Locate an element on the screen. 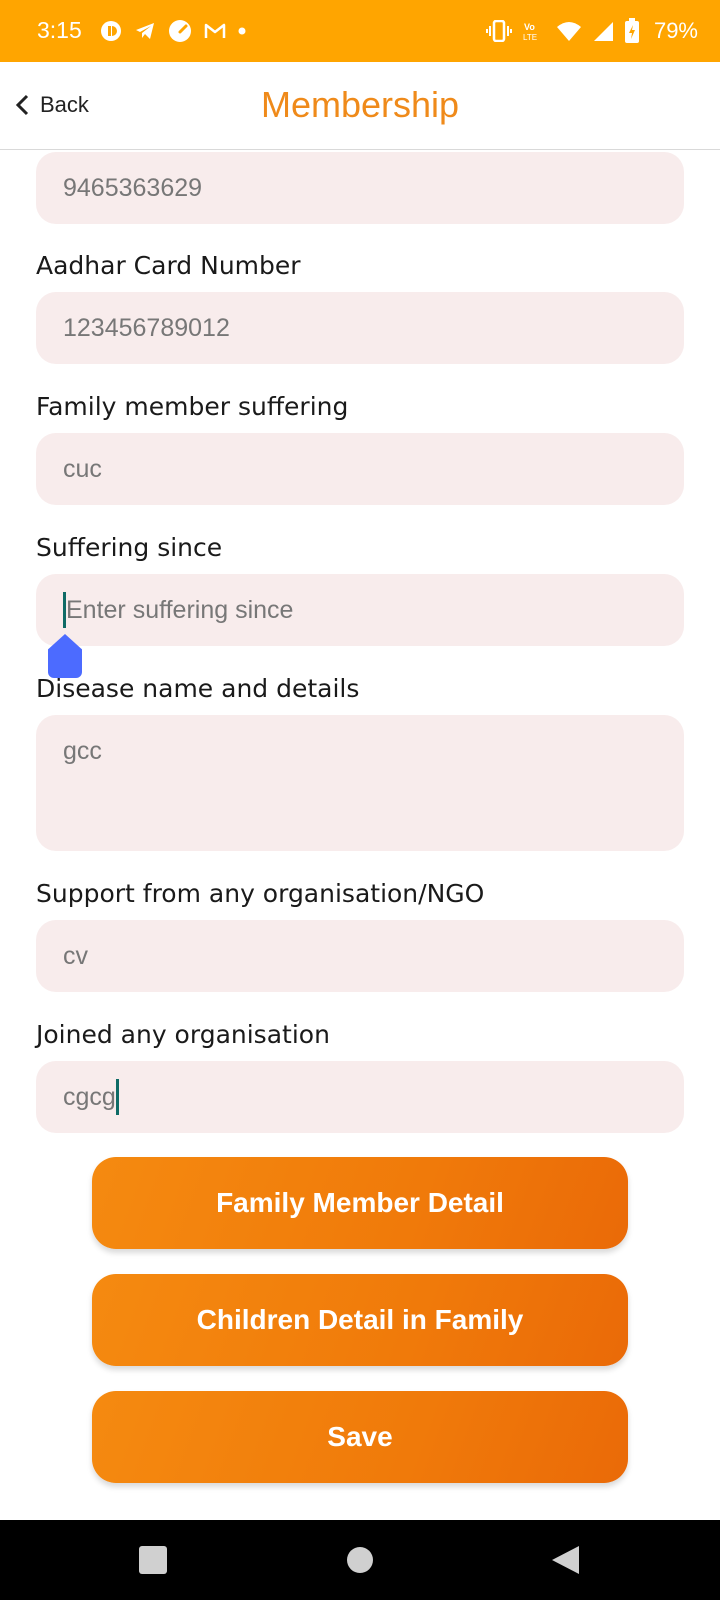 This screenshot has height=1600, width=720. support-label: Support from any organisation/NGO is located at coordinates (260, 893).